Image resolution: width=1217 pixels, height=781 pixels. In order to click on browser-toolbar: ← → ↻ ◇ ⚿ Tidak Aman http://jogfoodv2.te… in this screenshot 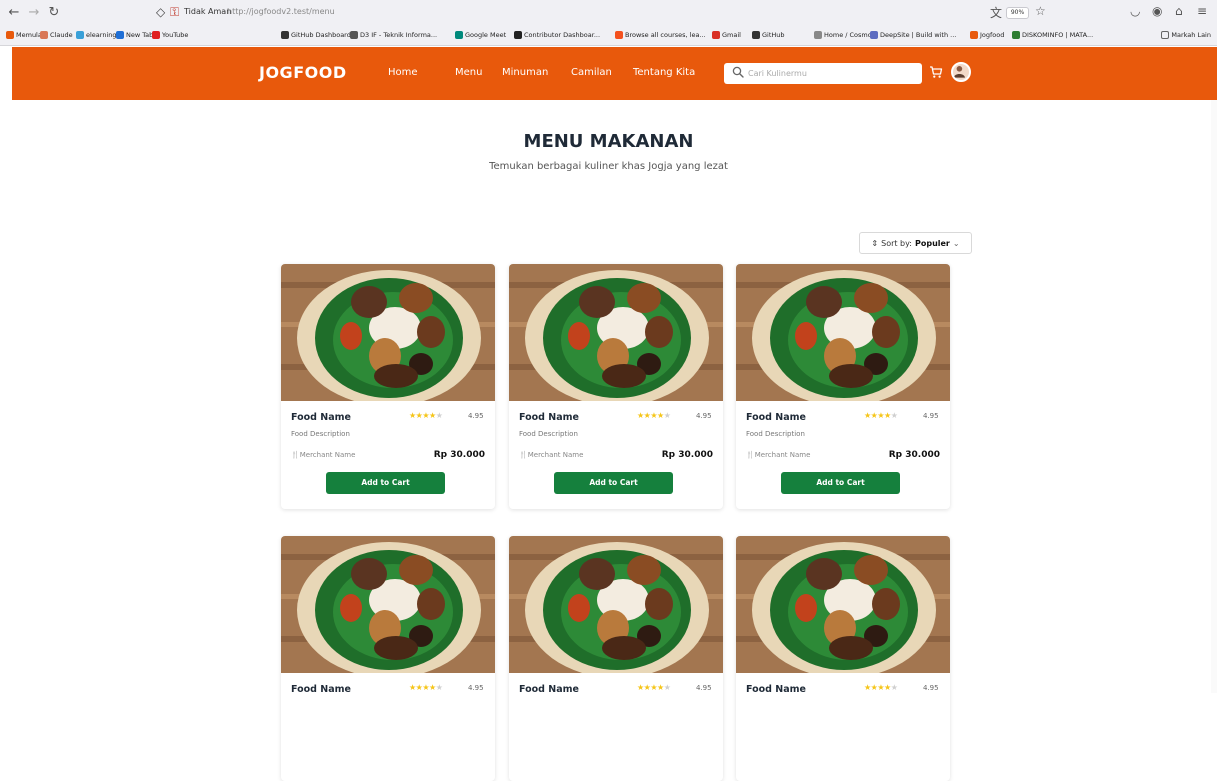, I will do `click(608, 13)`.